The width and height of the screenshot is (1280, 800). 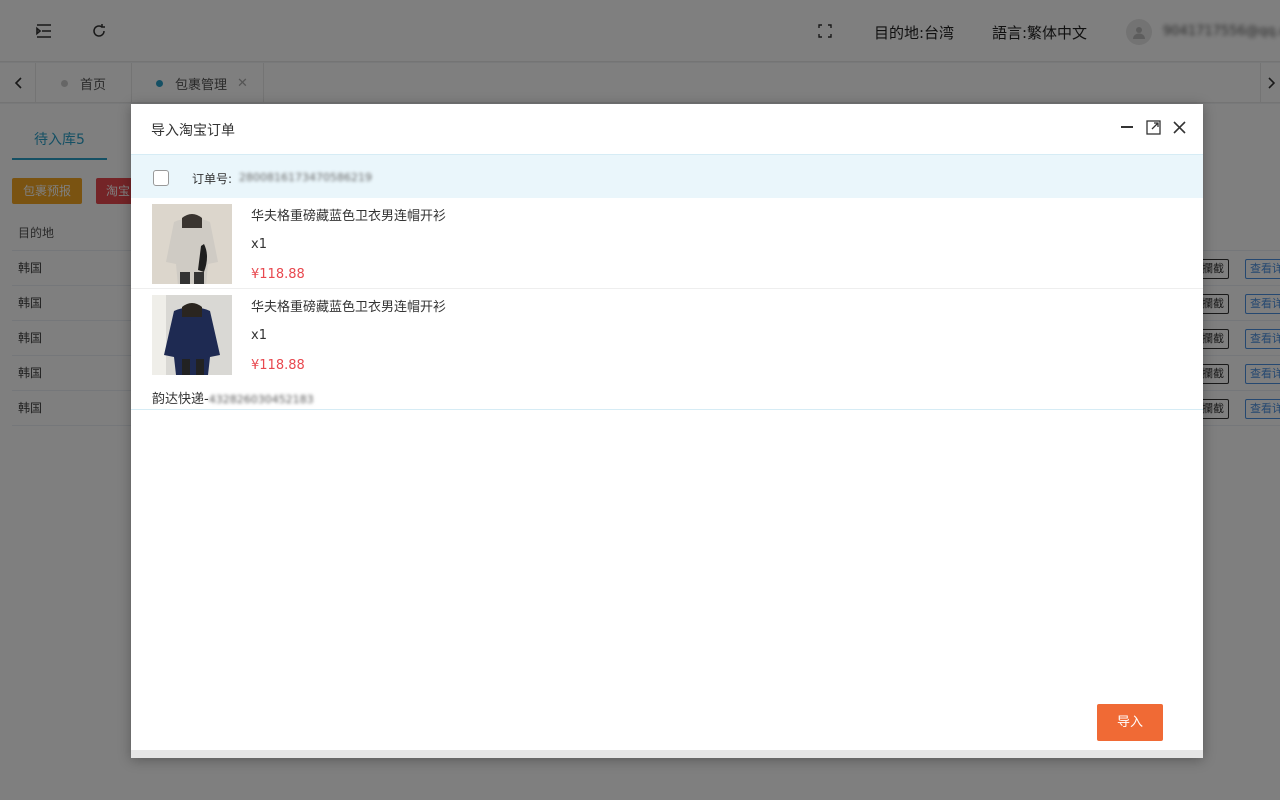 What do you see at coordinates (180, 399) in the screenshot?
I see `shipping-carrier: 韵达快递-` at bounding box center [180, 399].